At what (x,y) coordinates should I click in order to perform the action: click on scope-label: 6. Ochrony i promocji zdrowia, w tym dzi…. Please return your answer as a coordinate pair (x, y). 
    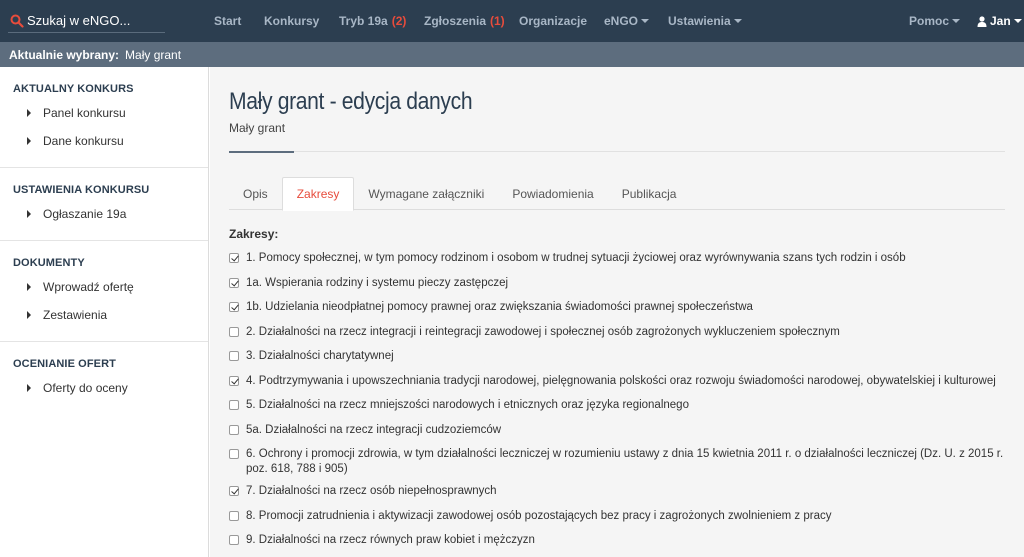
    Looking at the image, I should click on (625, 461).